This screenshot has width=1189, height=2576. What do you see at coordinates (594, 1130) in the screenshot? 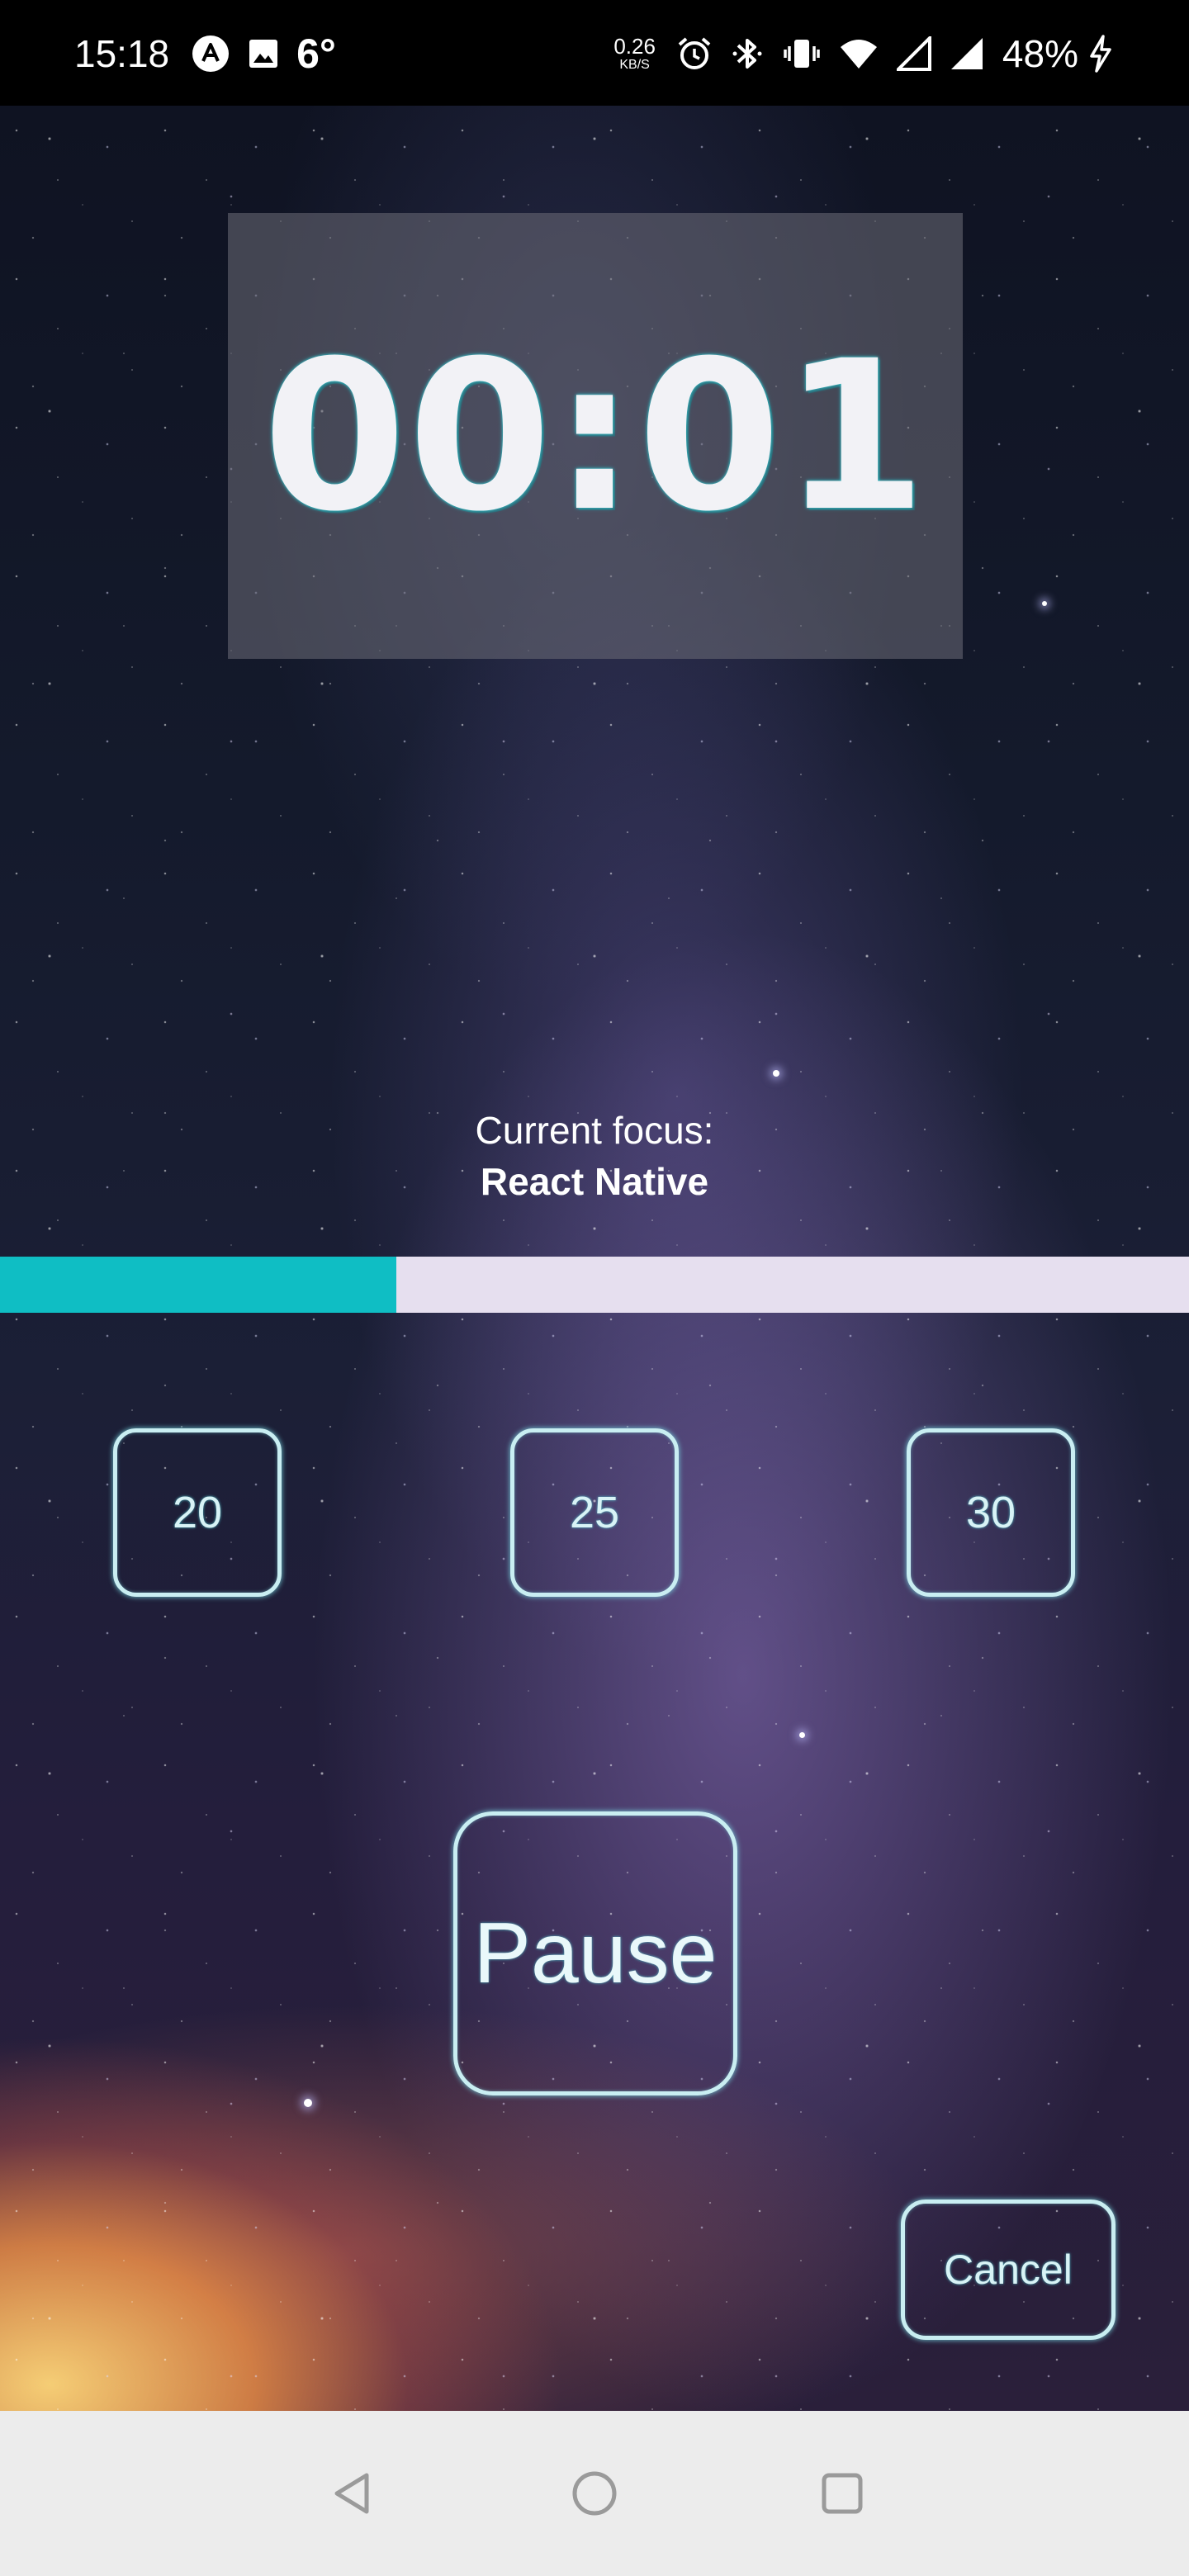
I see `focus-label: Current focus:` at bounding box center [594, 1130].